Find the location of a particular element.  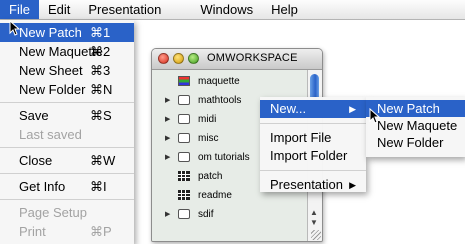

window-titlebar: OMWORKSPACE is located at coordinates (237, 59).